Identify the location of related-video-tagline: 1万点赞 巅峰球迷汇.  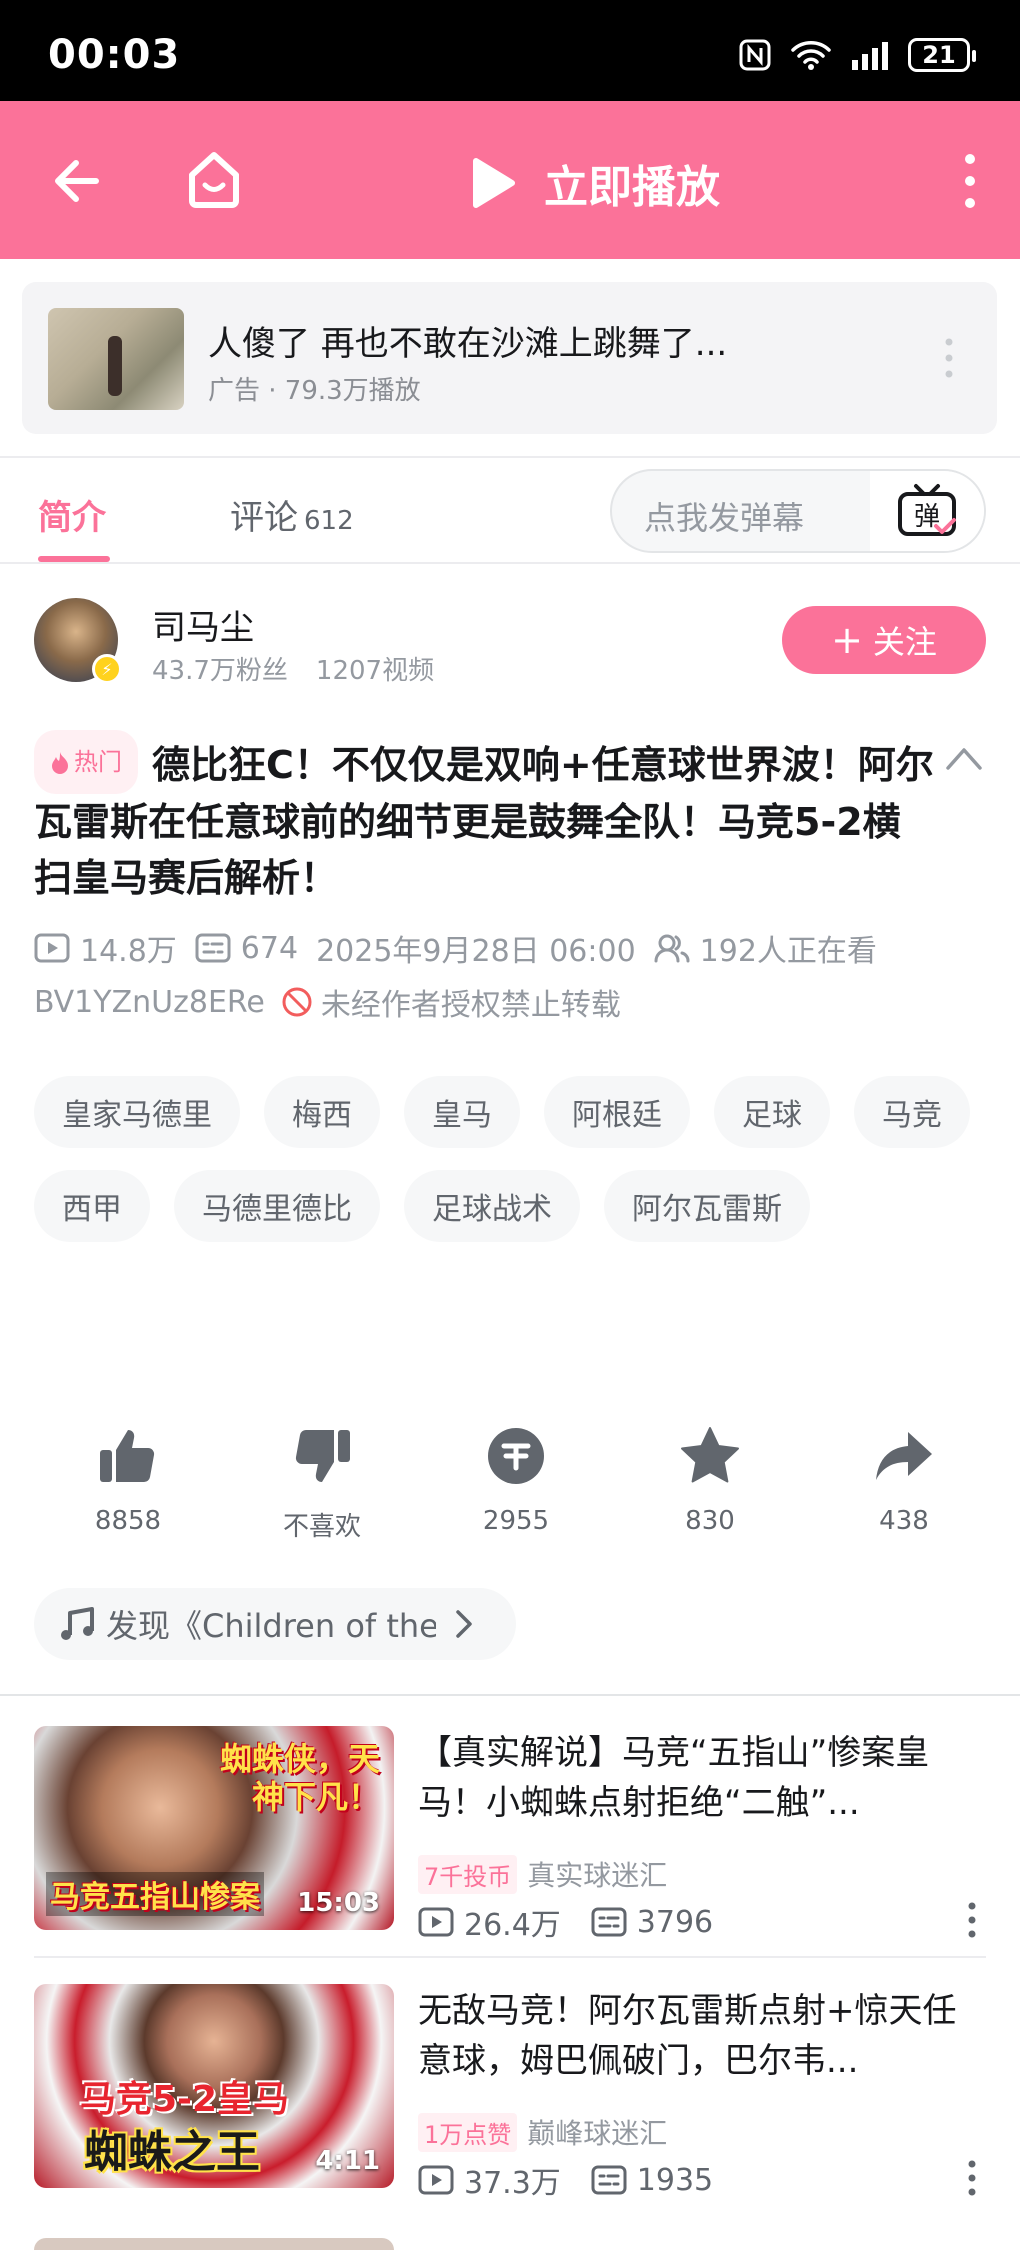
(542, 2132).